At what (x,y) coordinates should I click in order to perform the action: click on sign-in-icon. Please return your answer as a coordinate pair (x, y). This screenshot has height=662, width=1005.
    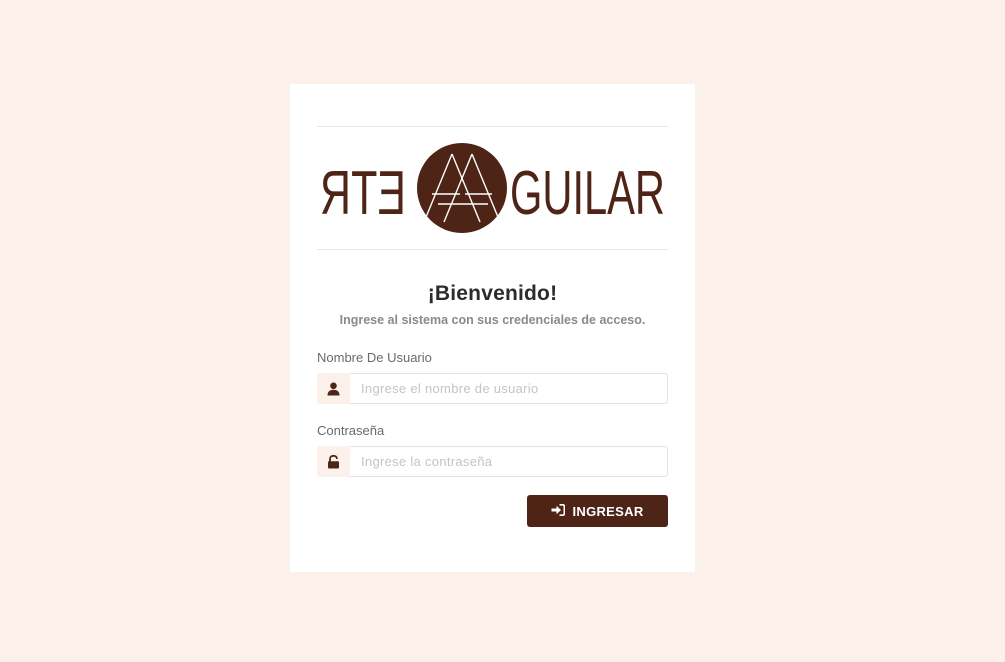
    Looking at the image, I should click on (558, 511).